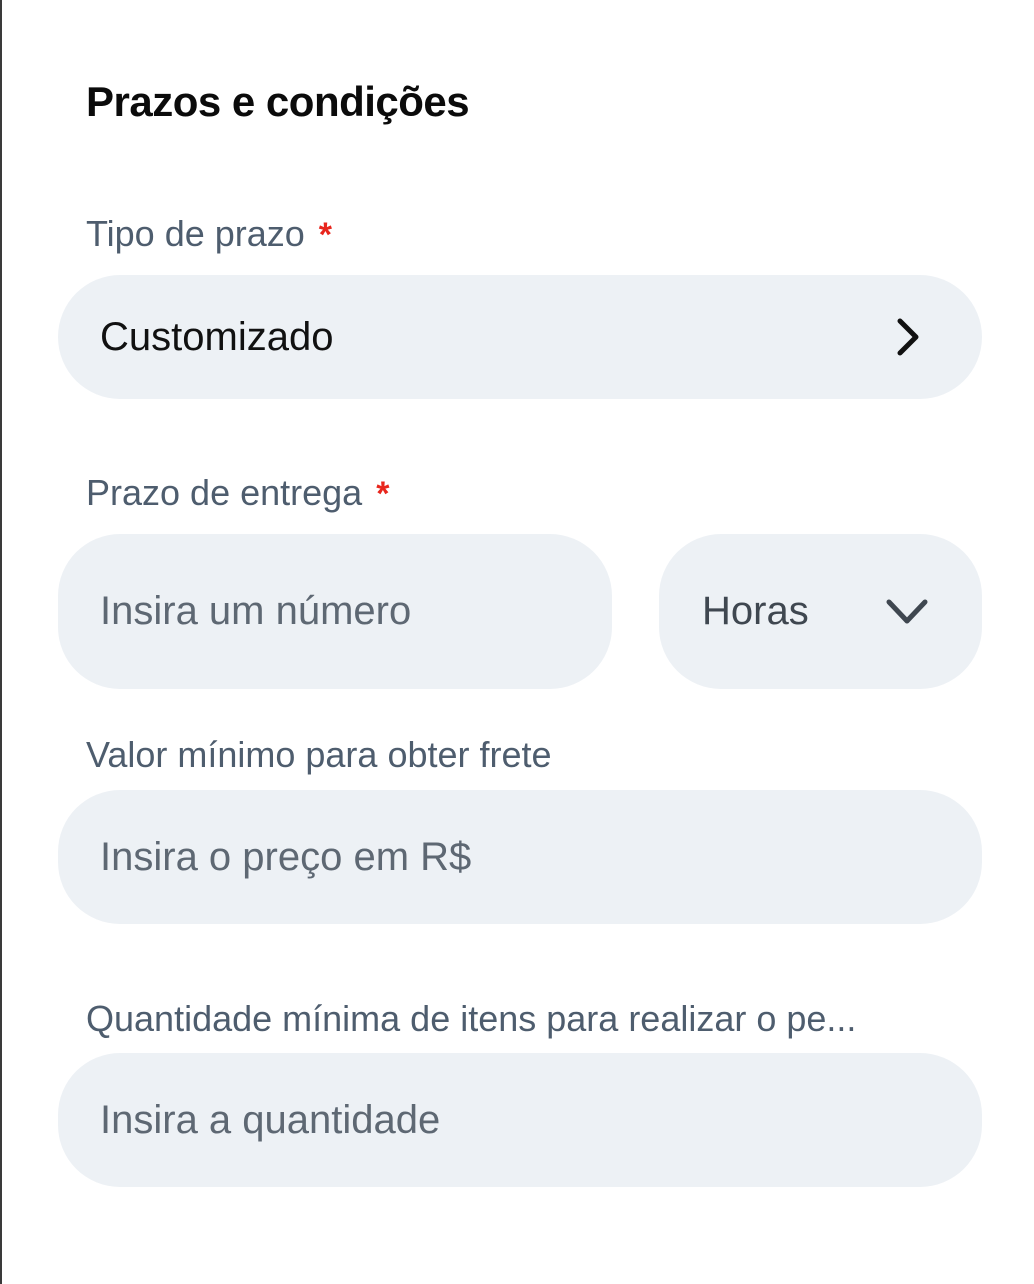 The width and height of the screenshot is (1034, 1284). What do you see at coordinates (217, 336) in the screenshot?
I see `deadline-type-value: Customizado` at bounding box center [217, 336].